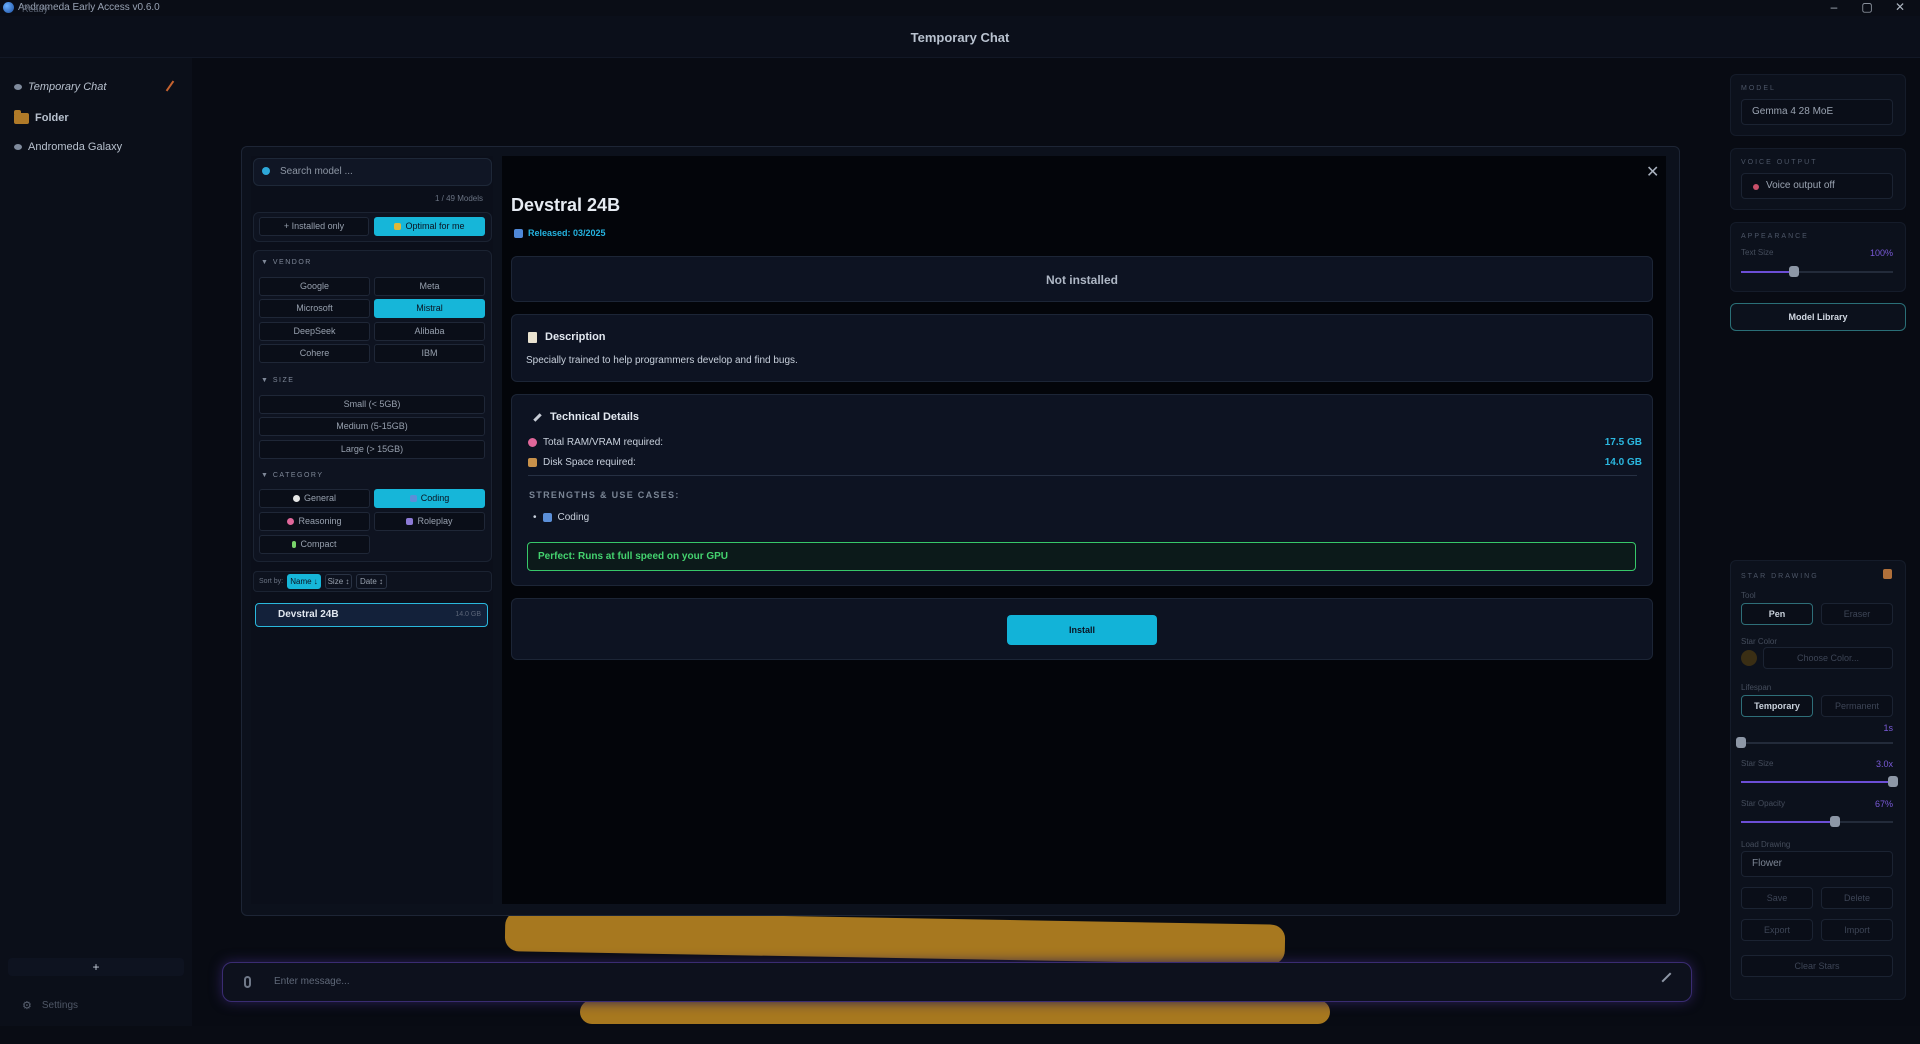 Image resolution: width=1920 pixels, height=1044 pixels. I want to click on paperclip-icon, so click(247, 982).